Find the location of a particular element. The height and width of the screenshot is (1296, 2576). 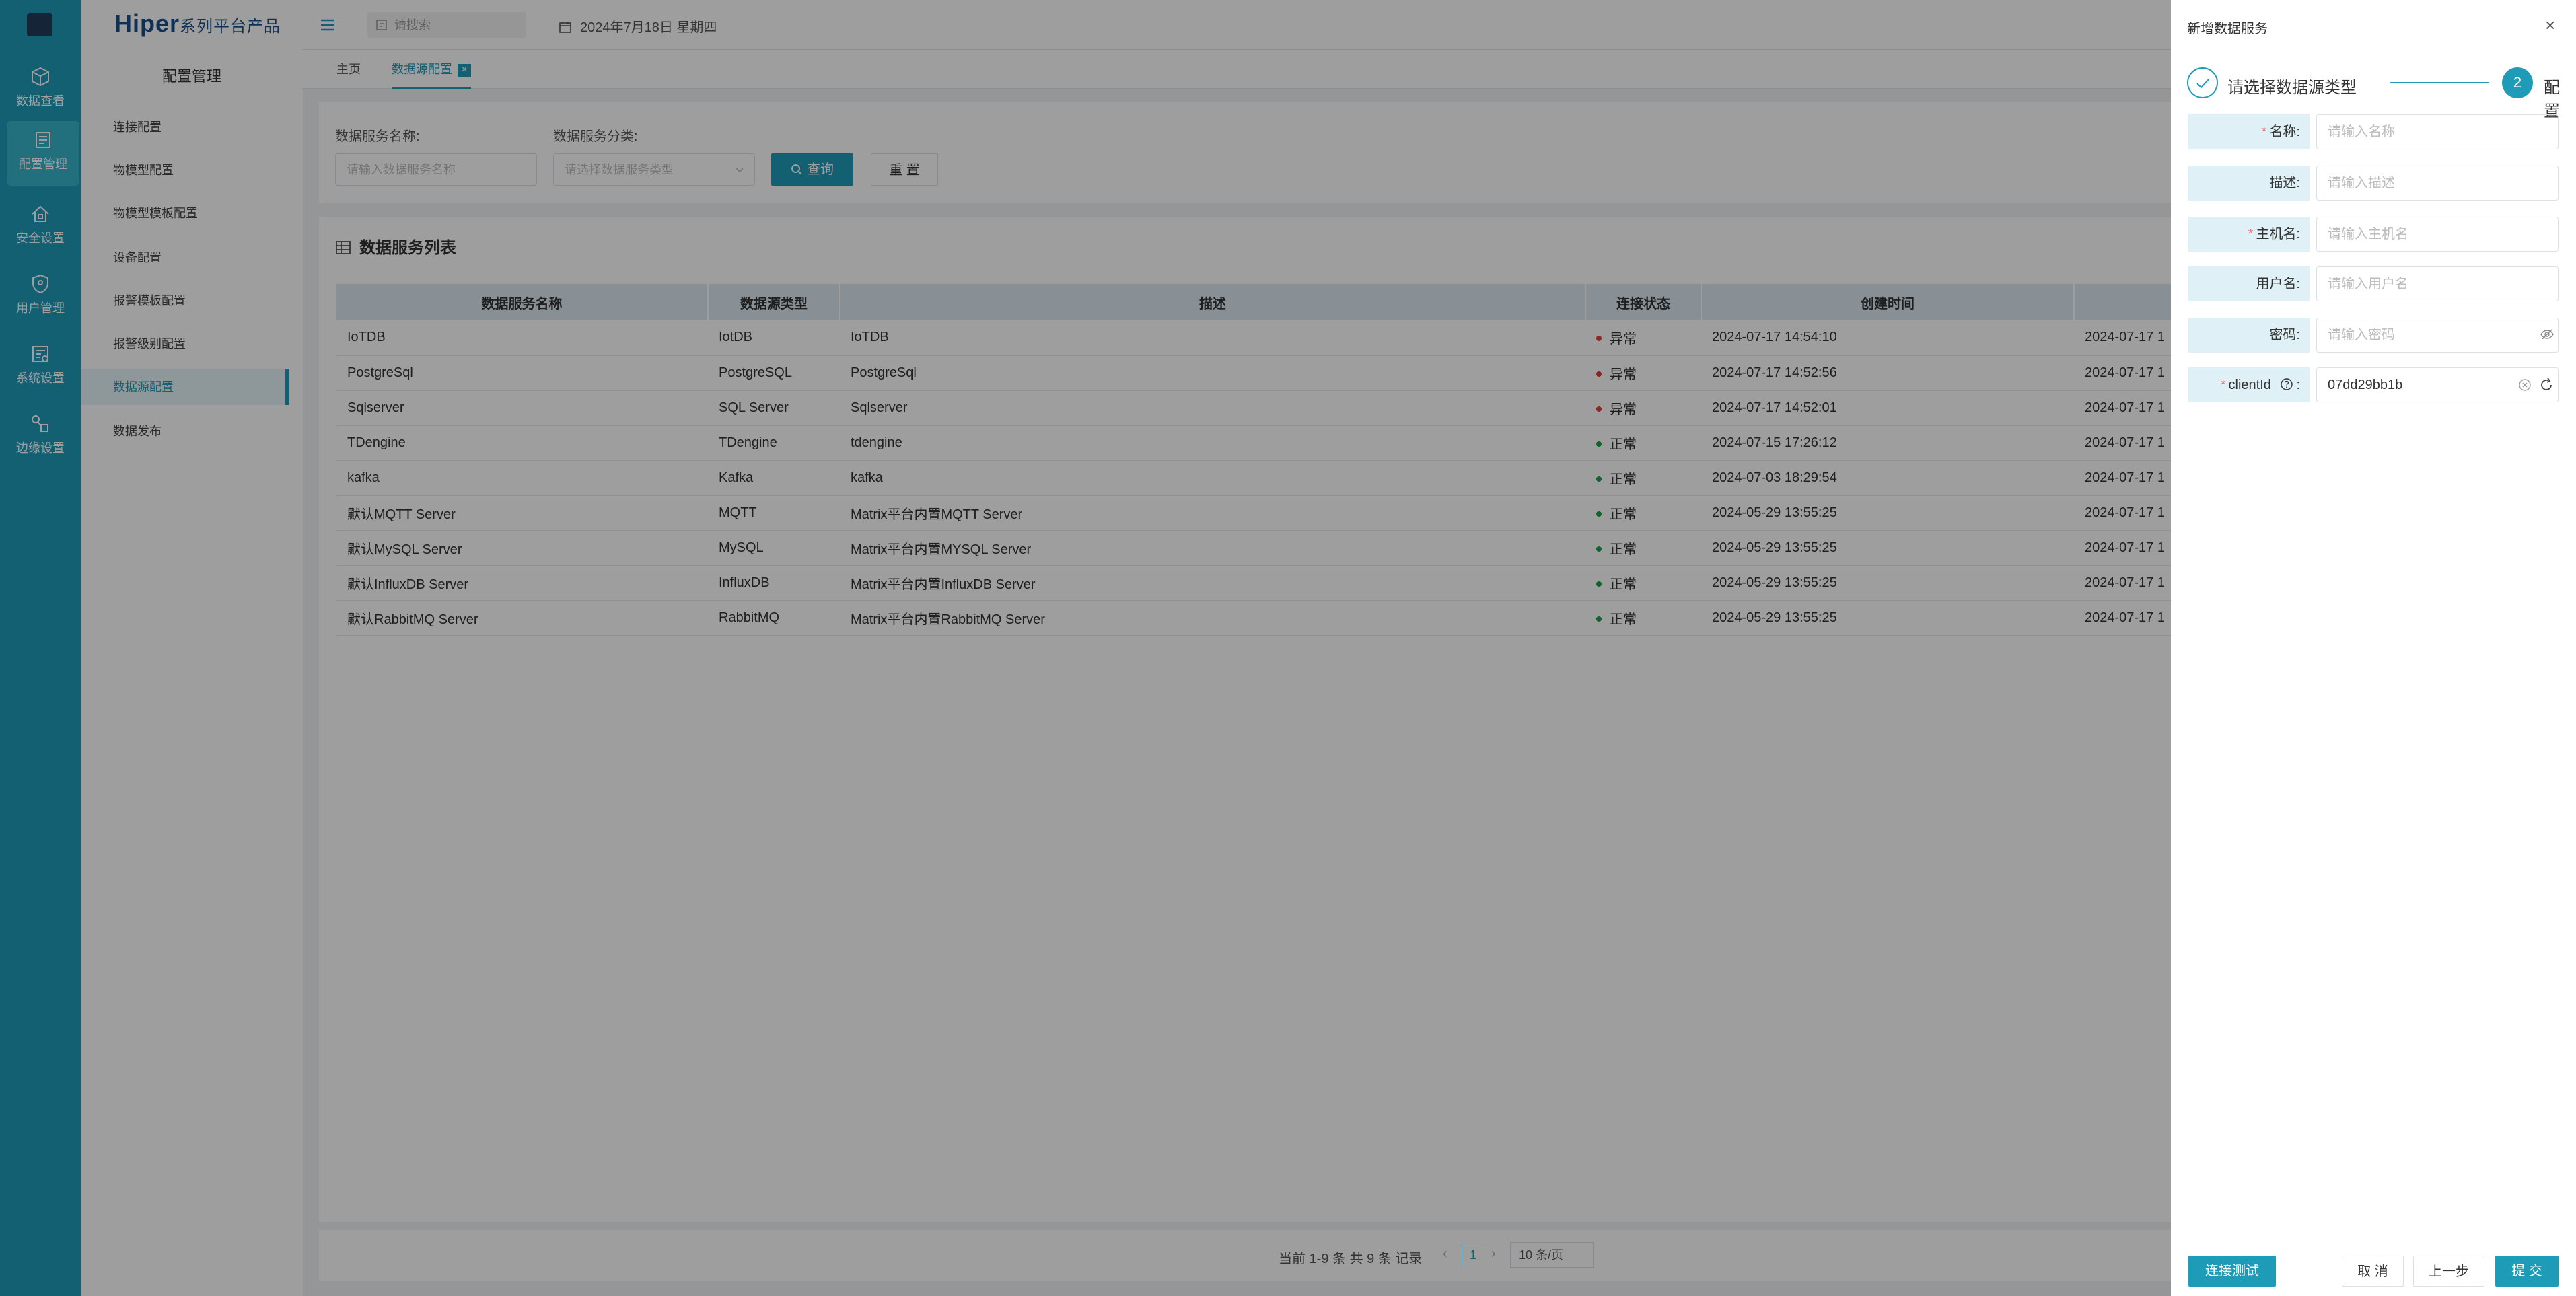

step-connector is located at coordinates (2439, 82).